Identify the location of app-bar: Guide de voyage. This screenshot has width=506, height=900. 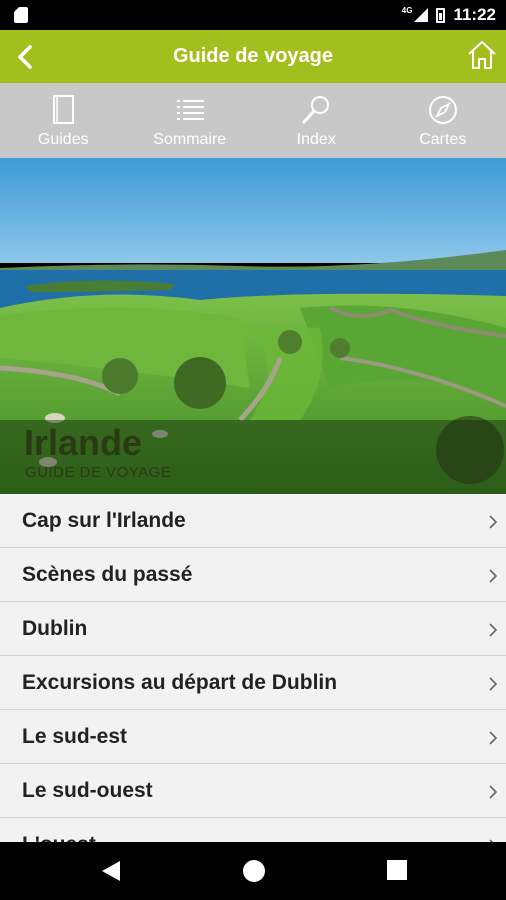
(253, 56).